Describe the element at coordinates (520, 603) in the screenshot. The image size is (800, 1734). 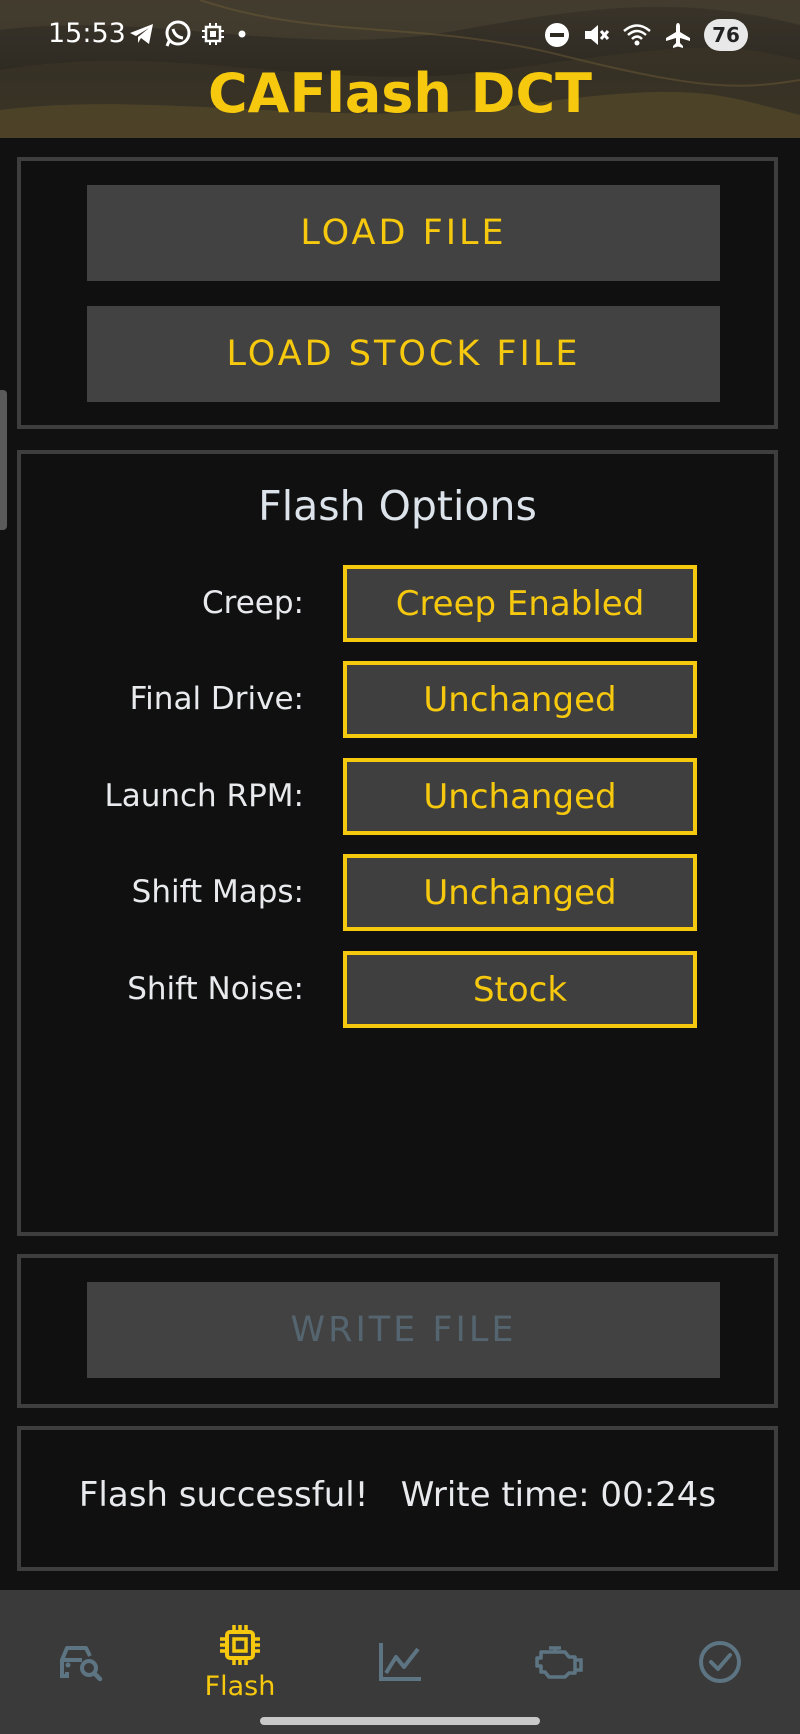
I see `creep-select: Creep Enabled` at that location.